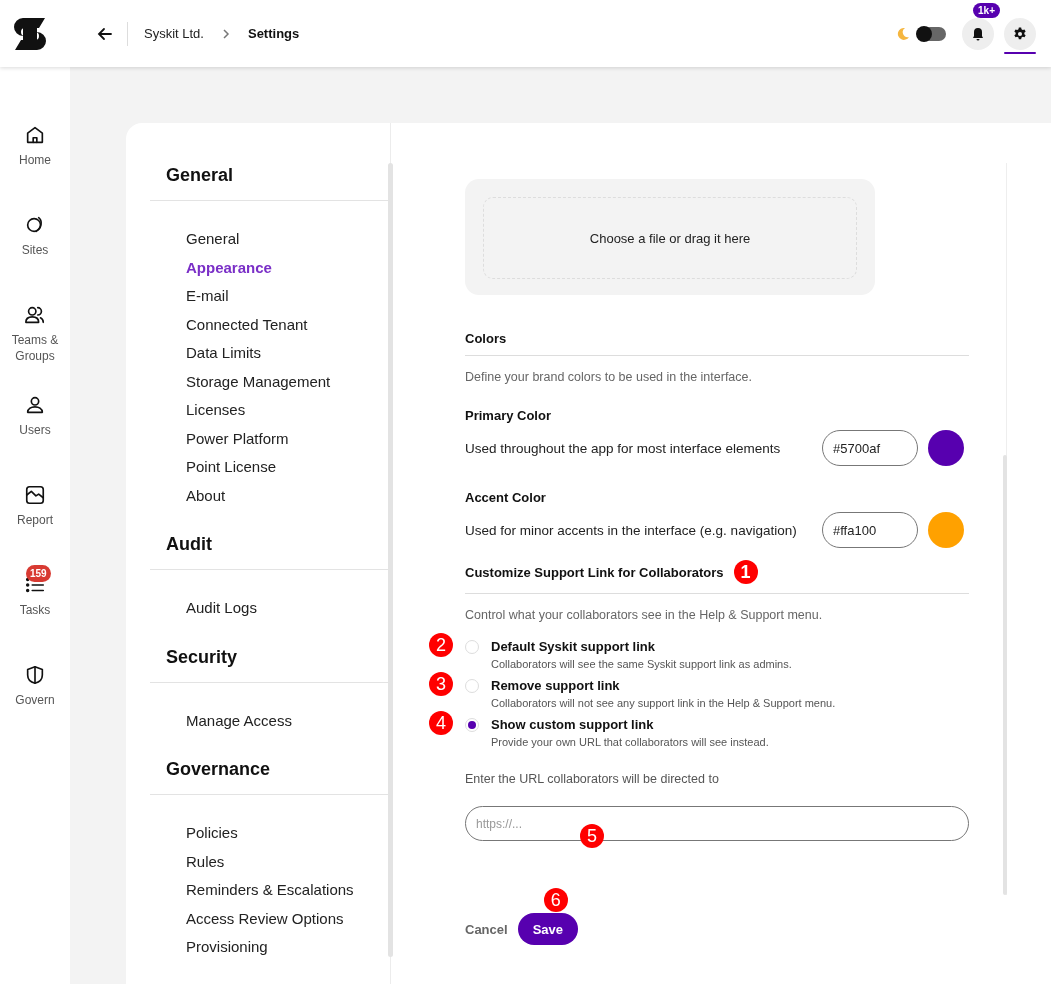 This screenshot has width=1051, height=984. I want to click on bell-icon, so click(978, 33).